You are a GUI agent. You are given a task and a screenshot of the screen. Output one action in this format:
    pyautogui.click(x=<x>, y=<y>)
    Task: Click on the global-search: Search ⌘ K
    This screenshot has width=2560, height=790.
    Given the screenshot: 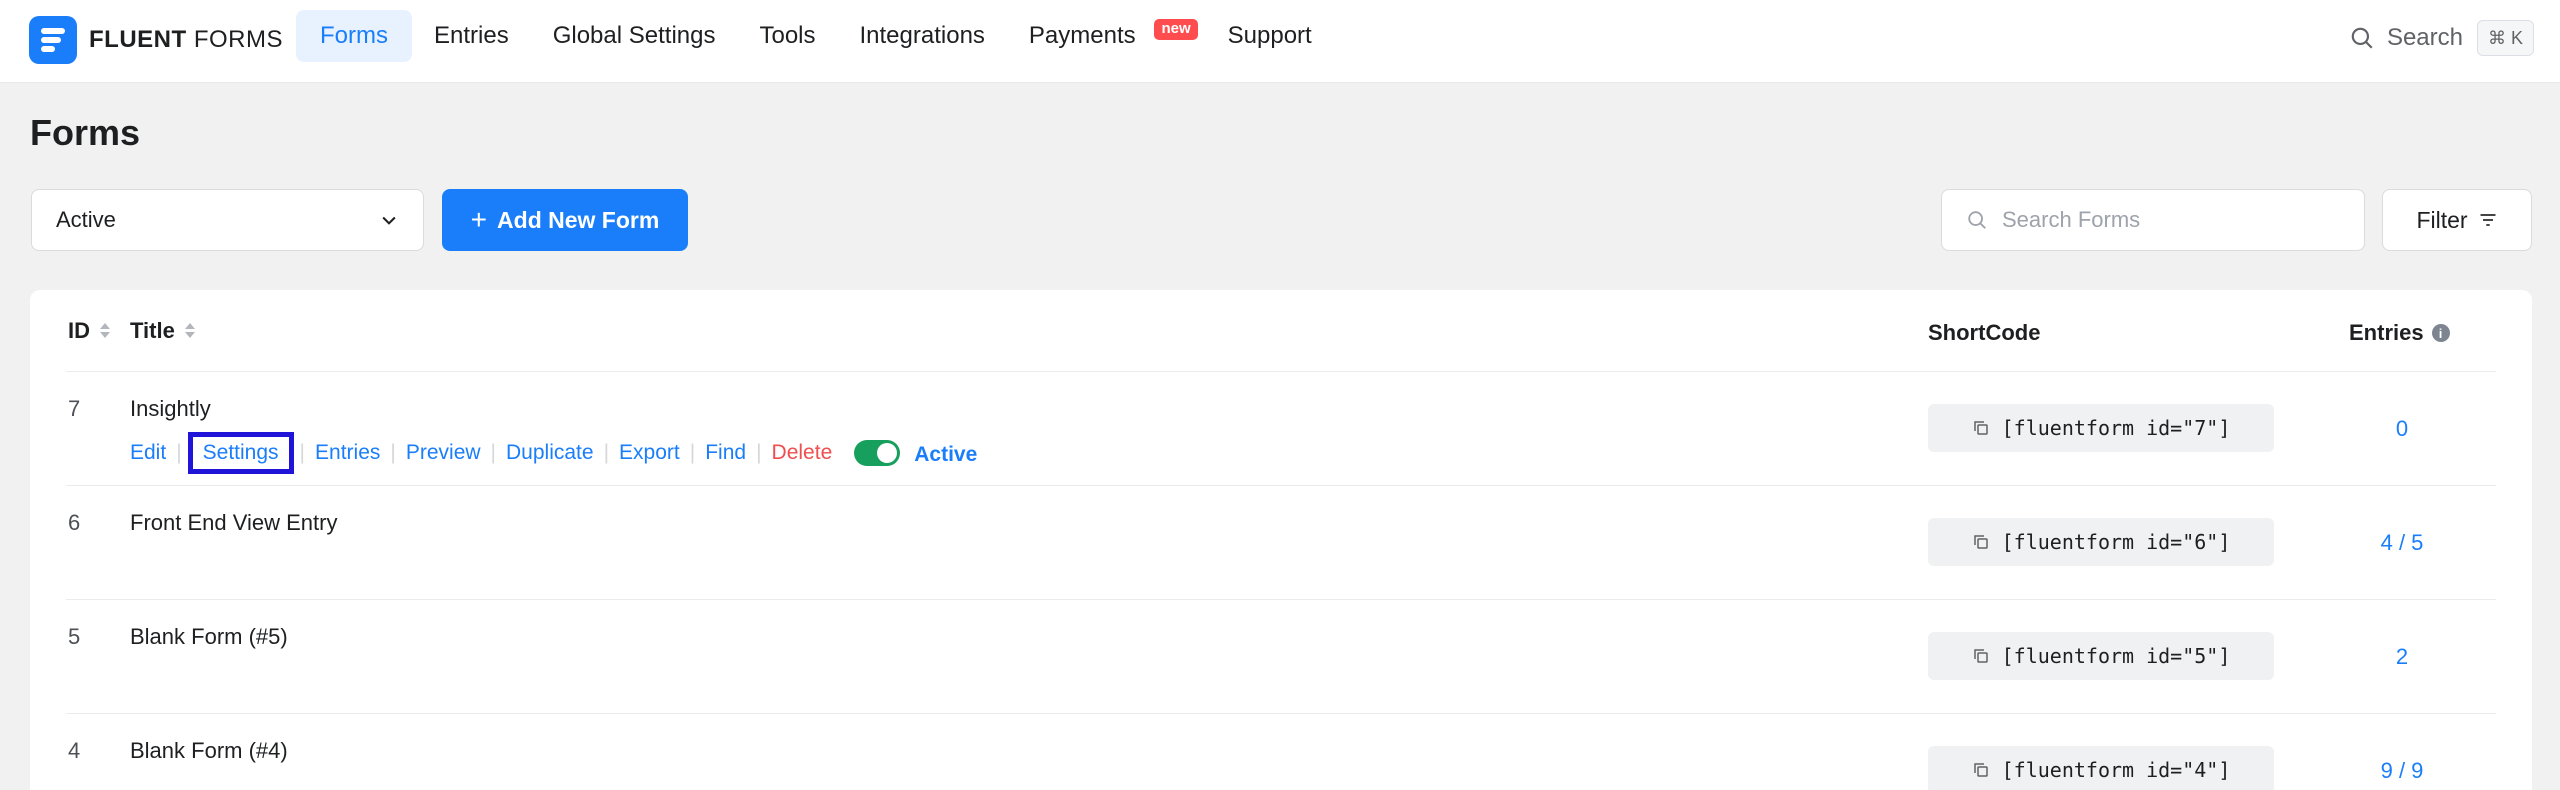 What is the action you would take?
    pyautogui.click(x=2441, y=38)
    